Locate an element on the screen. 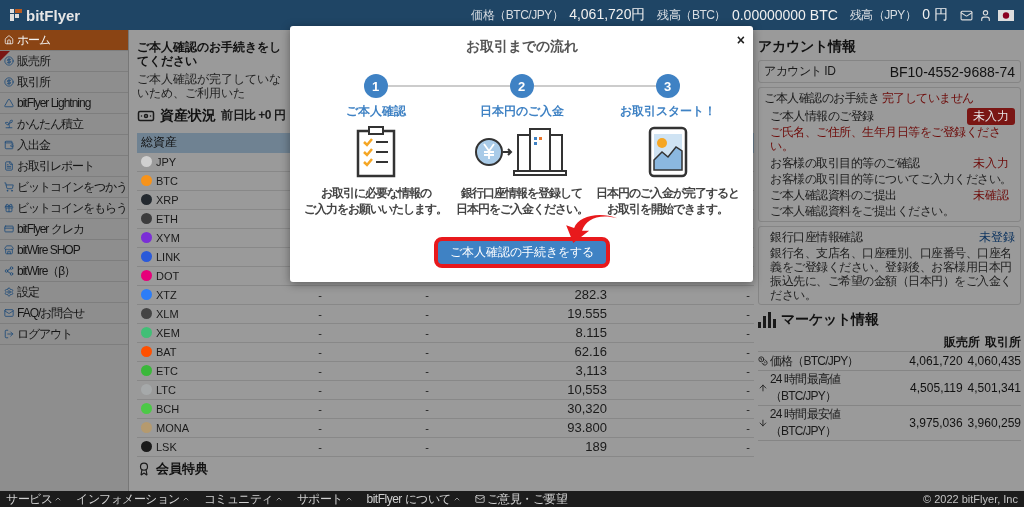  user-icon is located at coordinates (985, 15).